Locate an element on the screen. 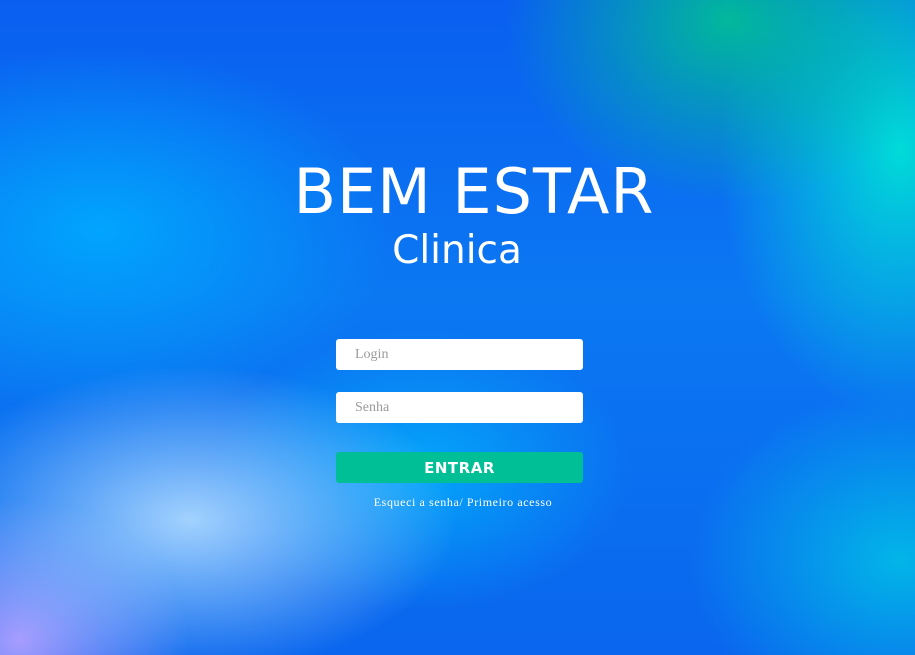 This screenshot has width=915, height=655. password-input is located at coordinates (459, 407).